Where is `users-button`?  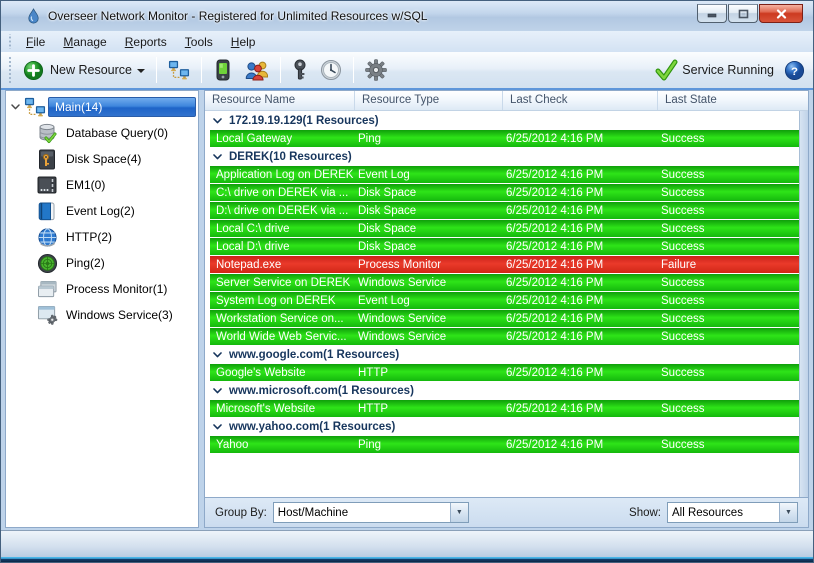
users-button is located at coordinates (257, 70).